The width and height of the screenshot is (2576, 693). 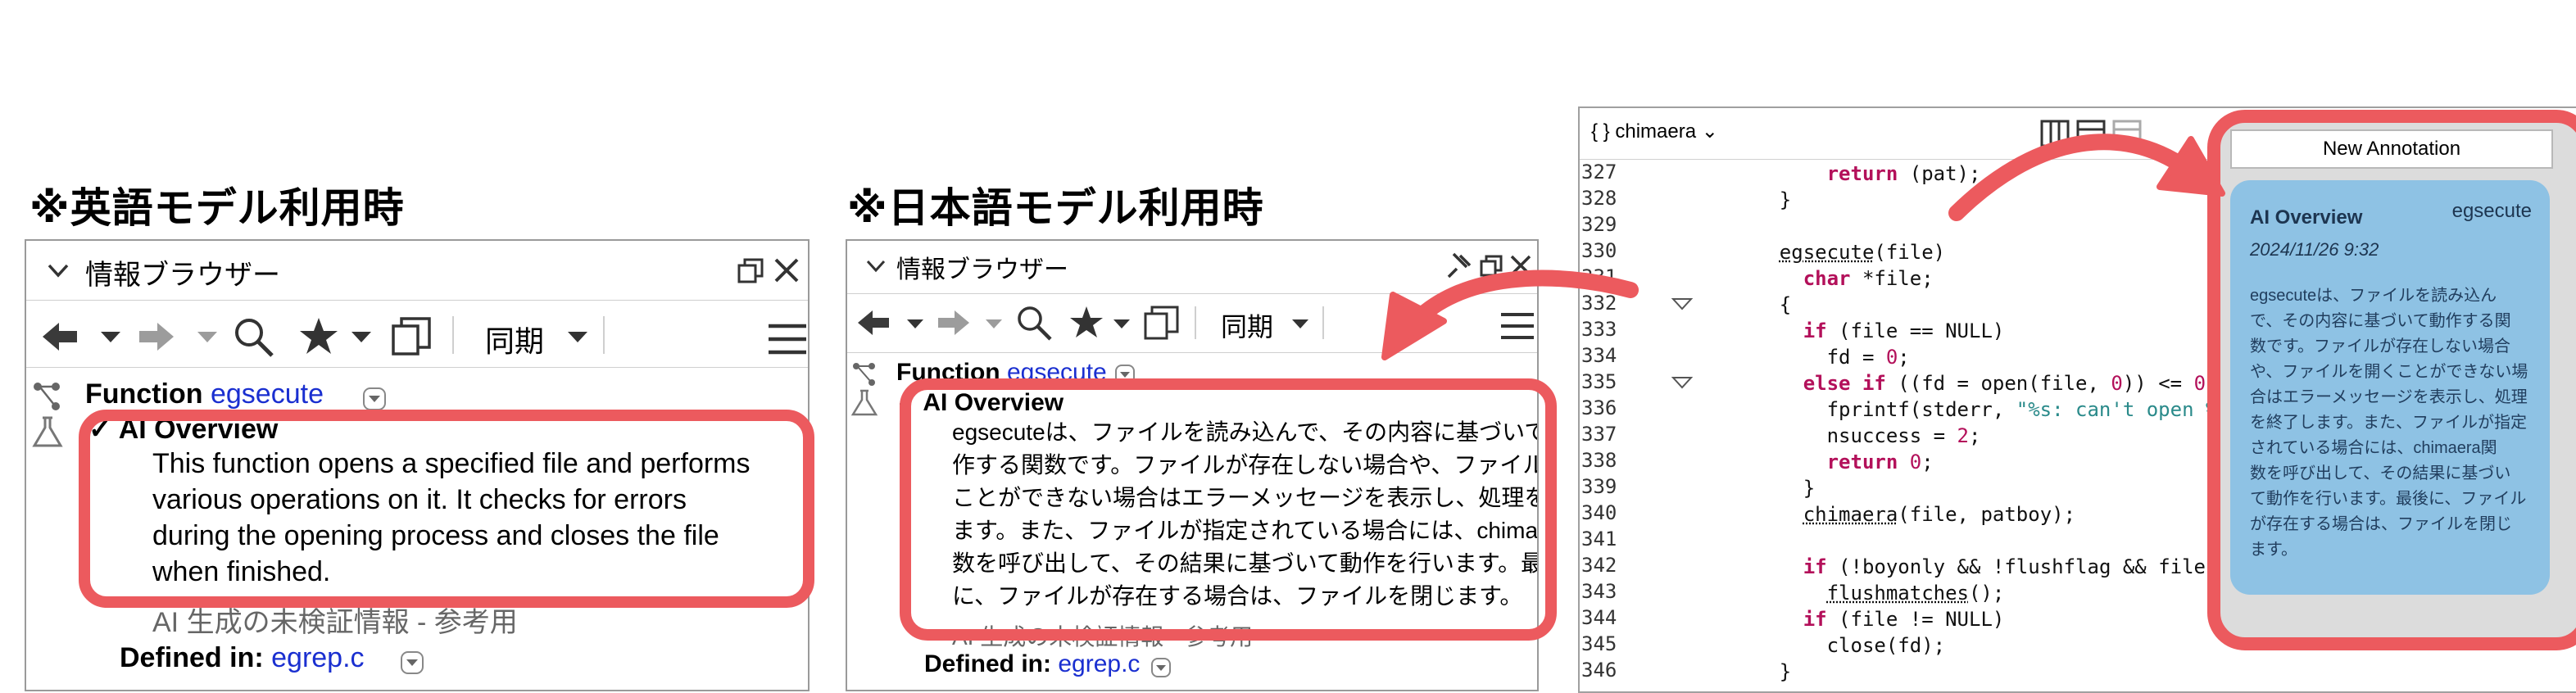 What do you see at coordinates (2068, 177) in the screenshot?
I see `arrow-to-annotation-panel` at bounding box center [2068, 177].